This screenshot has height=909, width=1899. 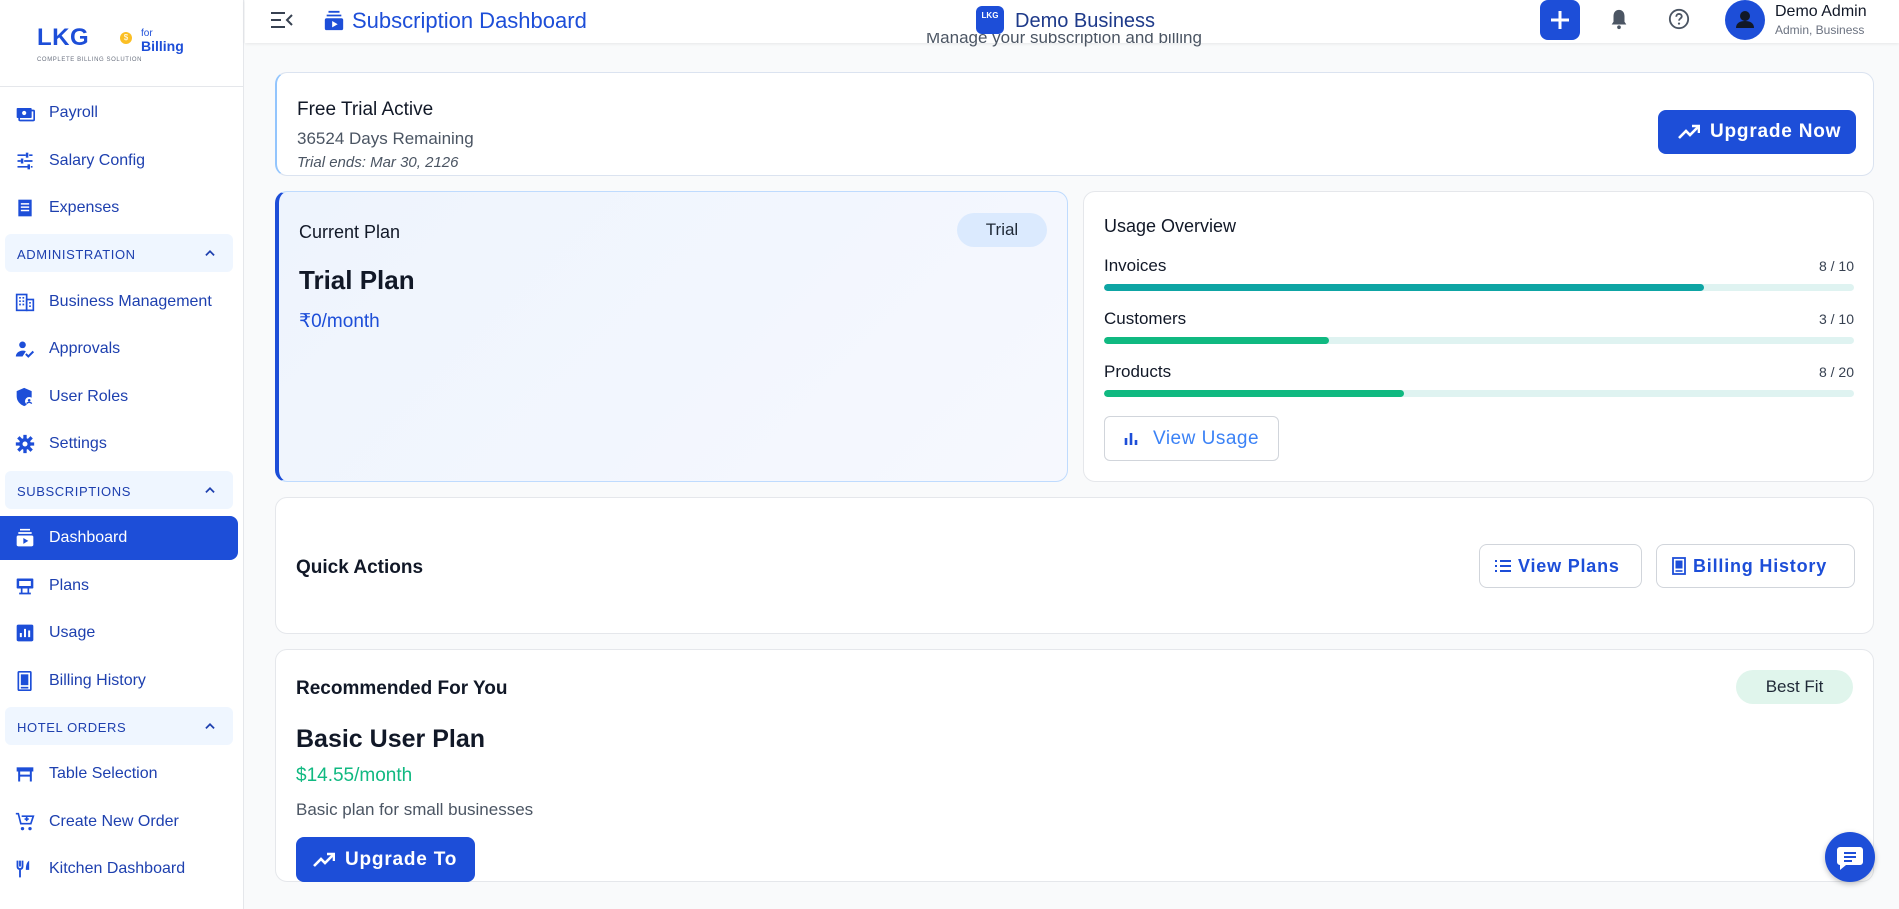 I want to click on status-badge: Trial, so click(x=1002, y=230).